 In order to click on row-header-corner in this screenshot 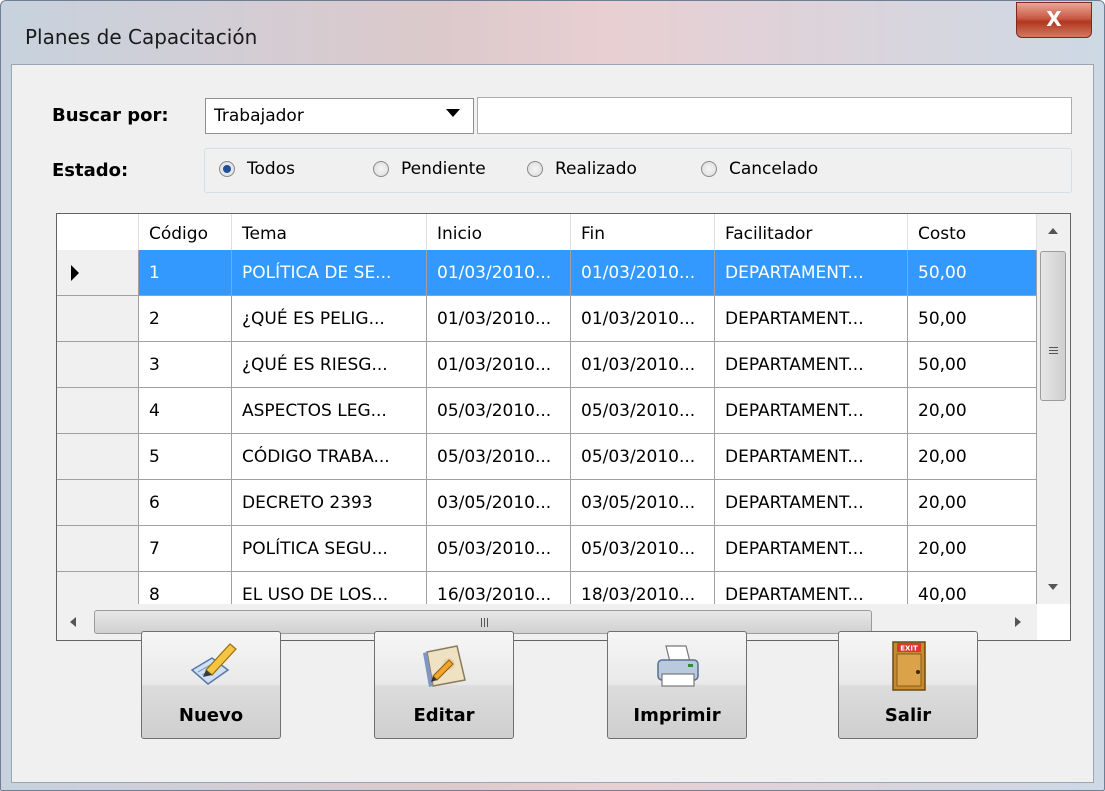, I will do `click(98, 232)`.